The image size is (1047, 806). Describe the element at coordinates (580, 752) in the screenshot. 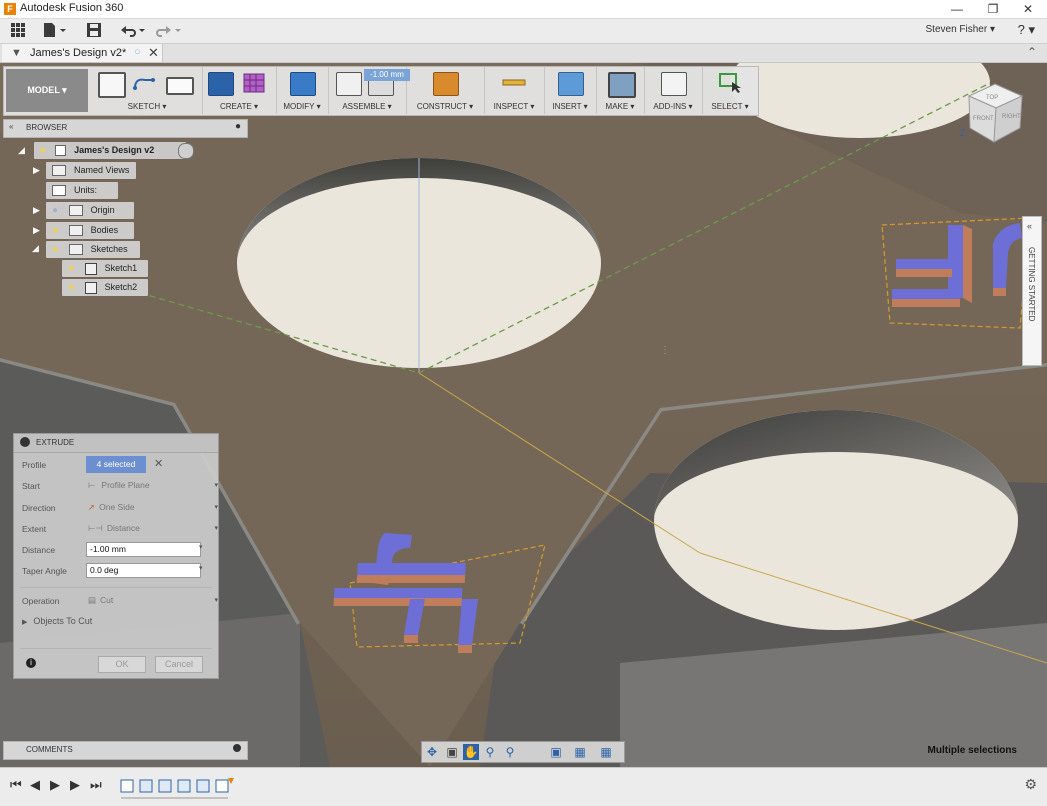

I see `grid-snaps-icon: ▦` at that location.